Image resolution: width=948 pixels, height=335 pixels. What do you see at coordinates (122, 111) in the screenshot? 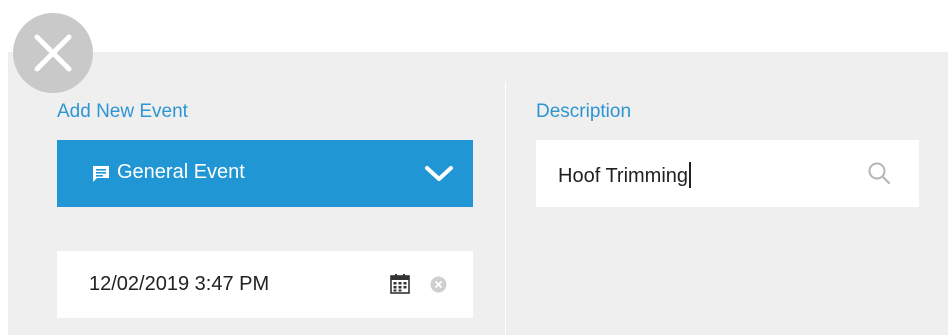
I see `add-new-event-label: Add New Event` at bounding box center [122, 111].